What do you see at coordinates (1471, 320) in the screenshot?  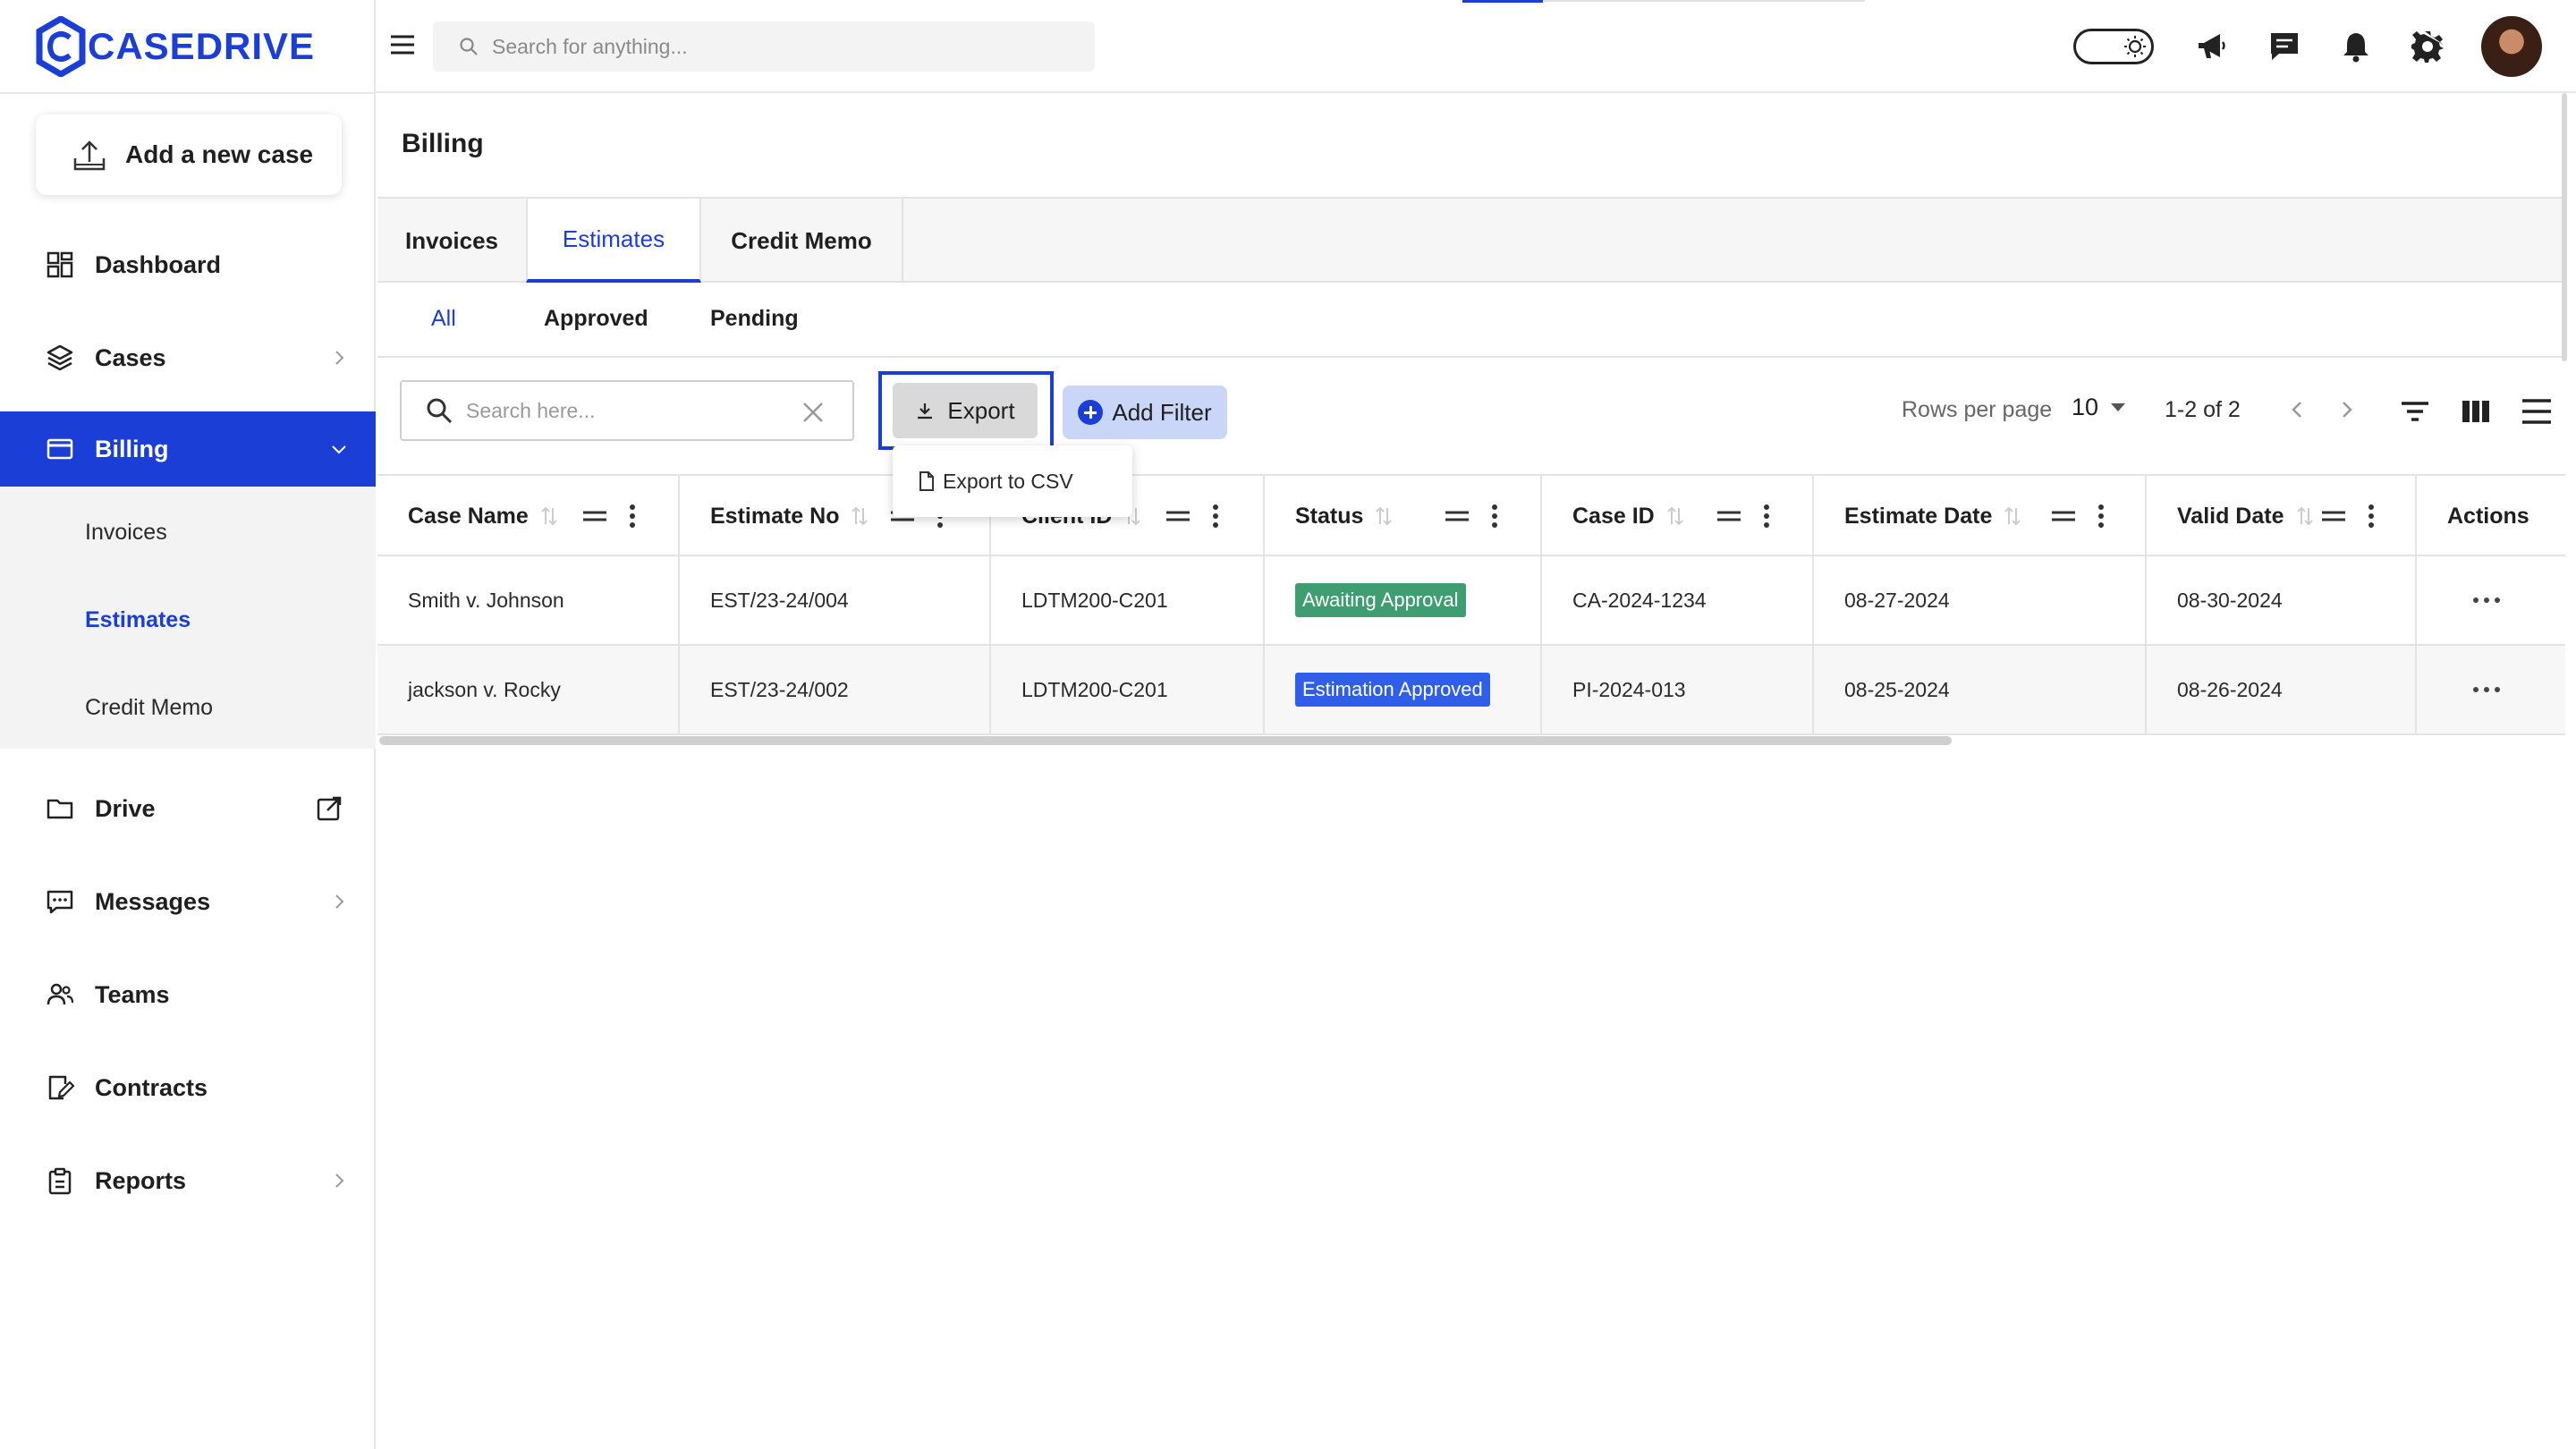 I see `status-subtabs: All Approved Pending` at bounding box center [1471, 320].